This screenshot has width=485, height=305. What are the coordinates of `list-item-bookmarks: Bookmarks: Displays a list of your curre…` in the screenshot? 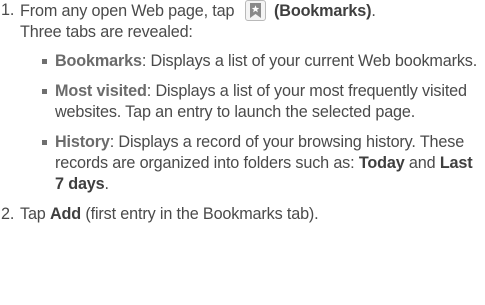 It's located at (262, 61).